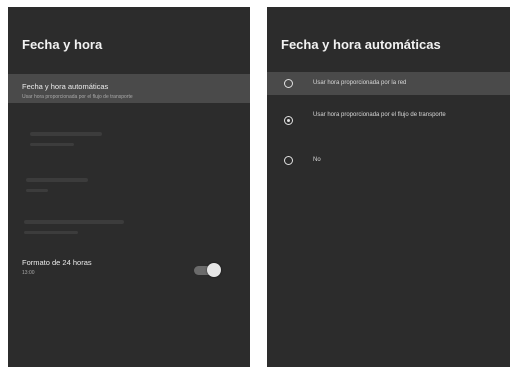 This screenshot has height=373, width=513. I want to click on option-label: No, so click(317, 160).